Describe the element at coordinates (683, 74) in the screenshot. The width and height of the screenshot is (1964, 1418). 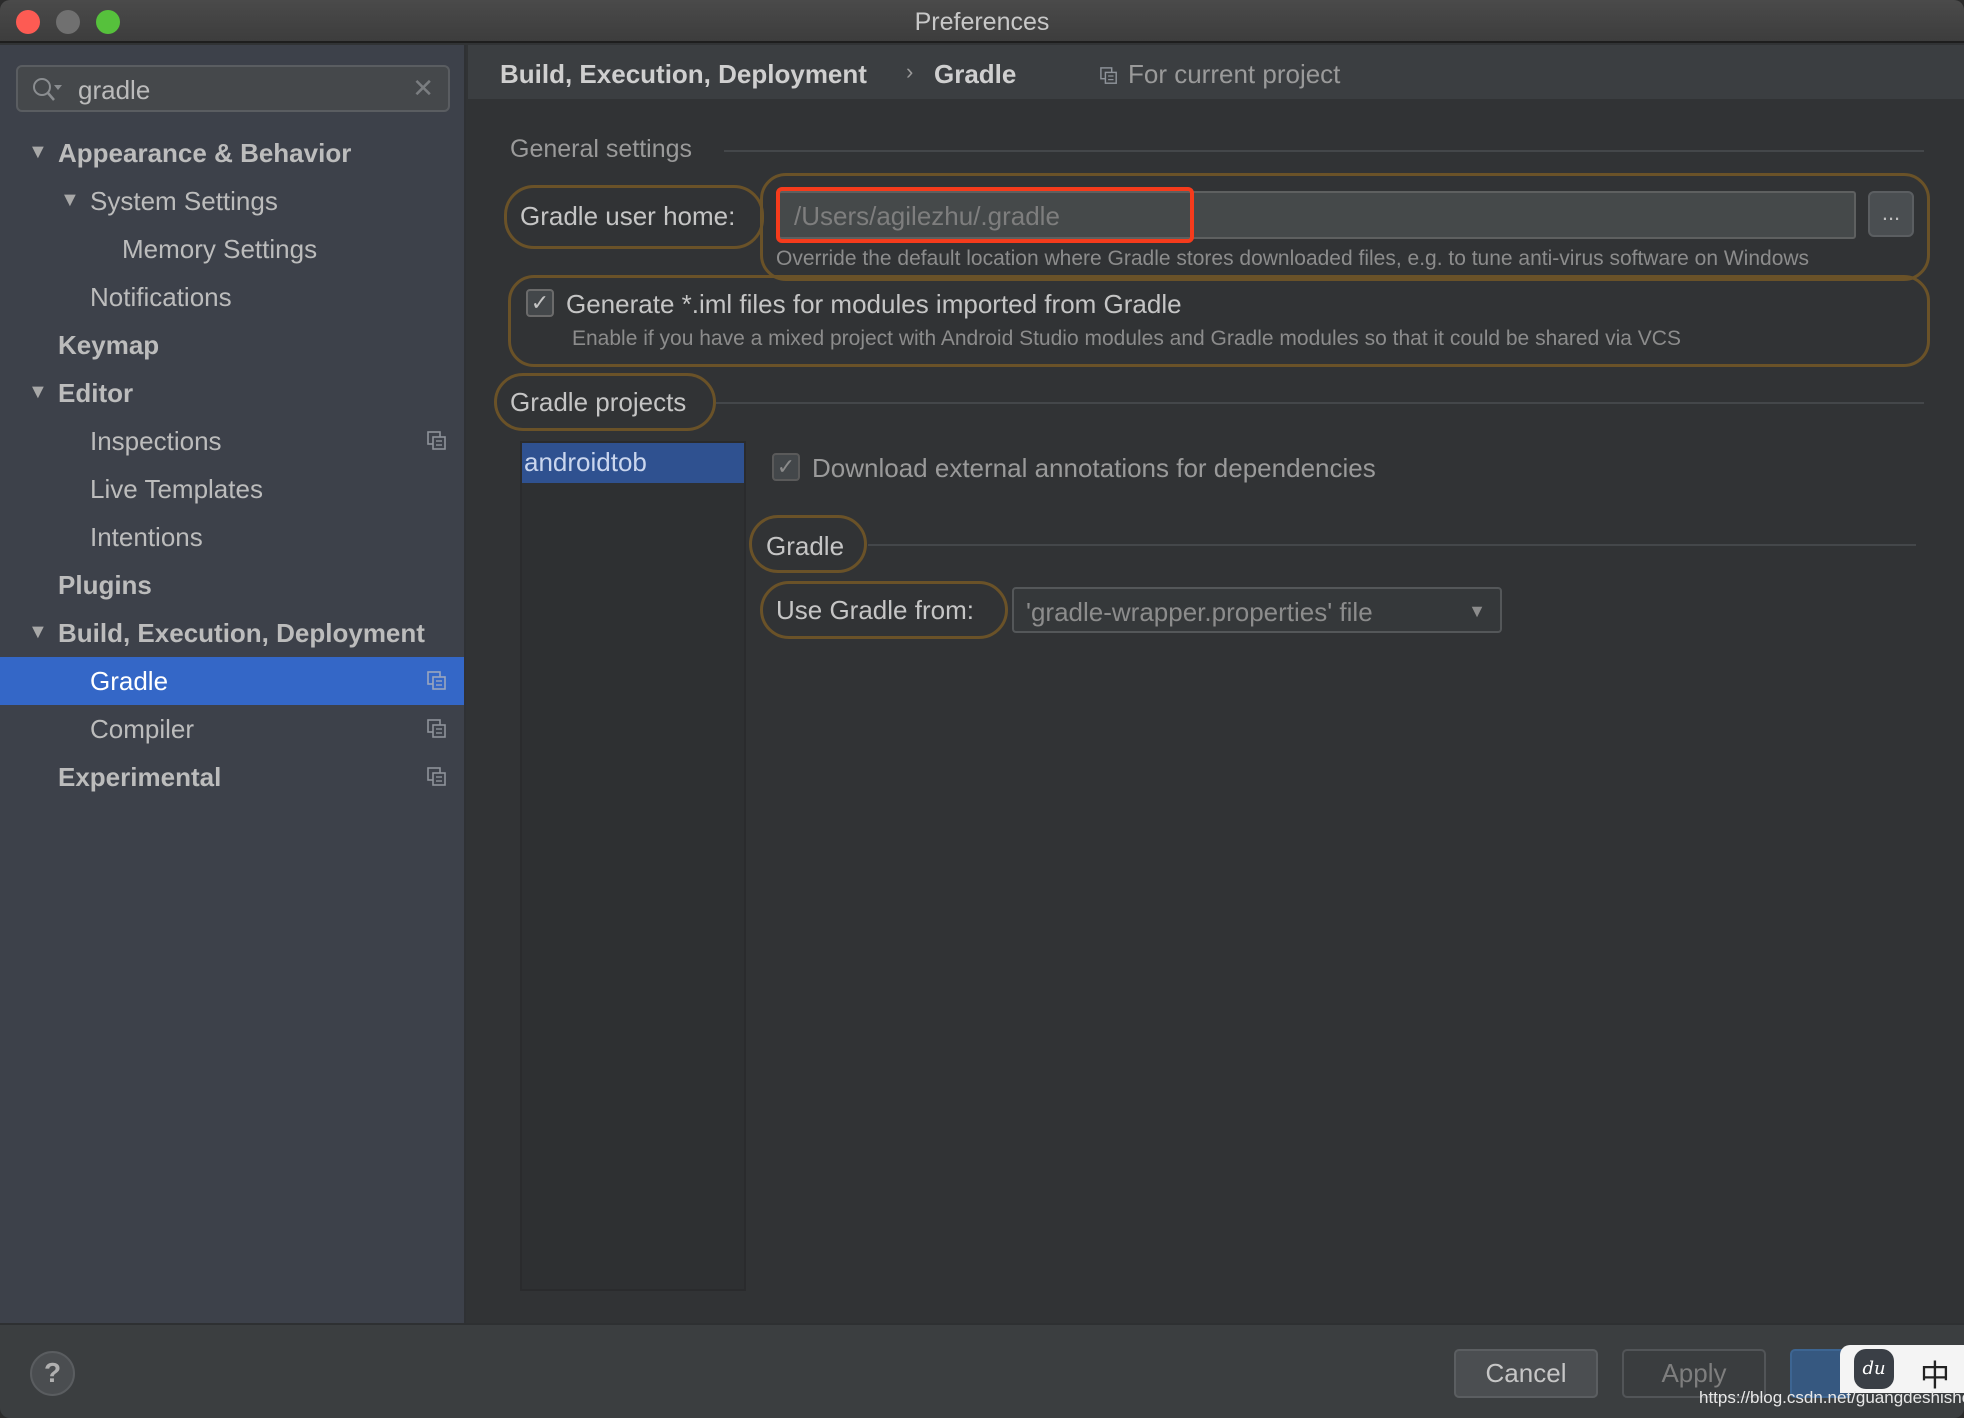
I see `breadcrumb-build-execution-deployment: Build, Execution, Deployment` at that location.